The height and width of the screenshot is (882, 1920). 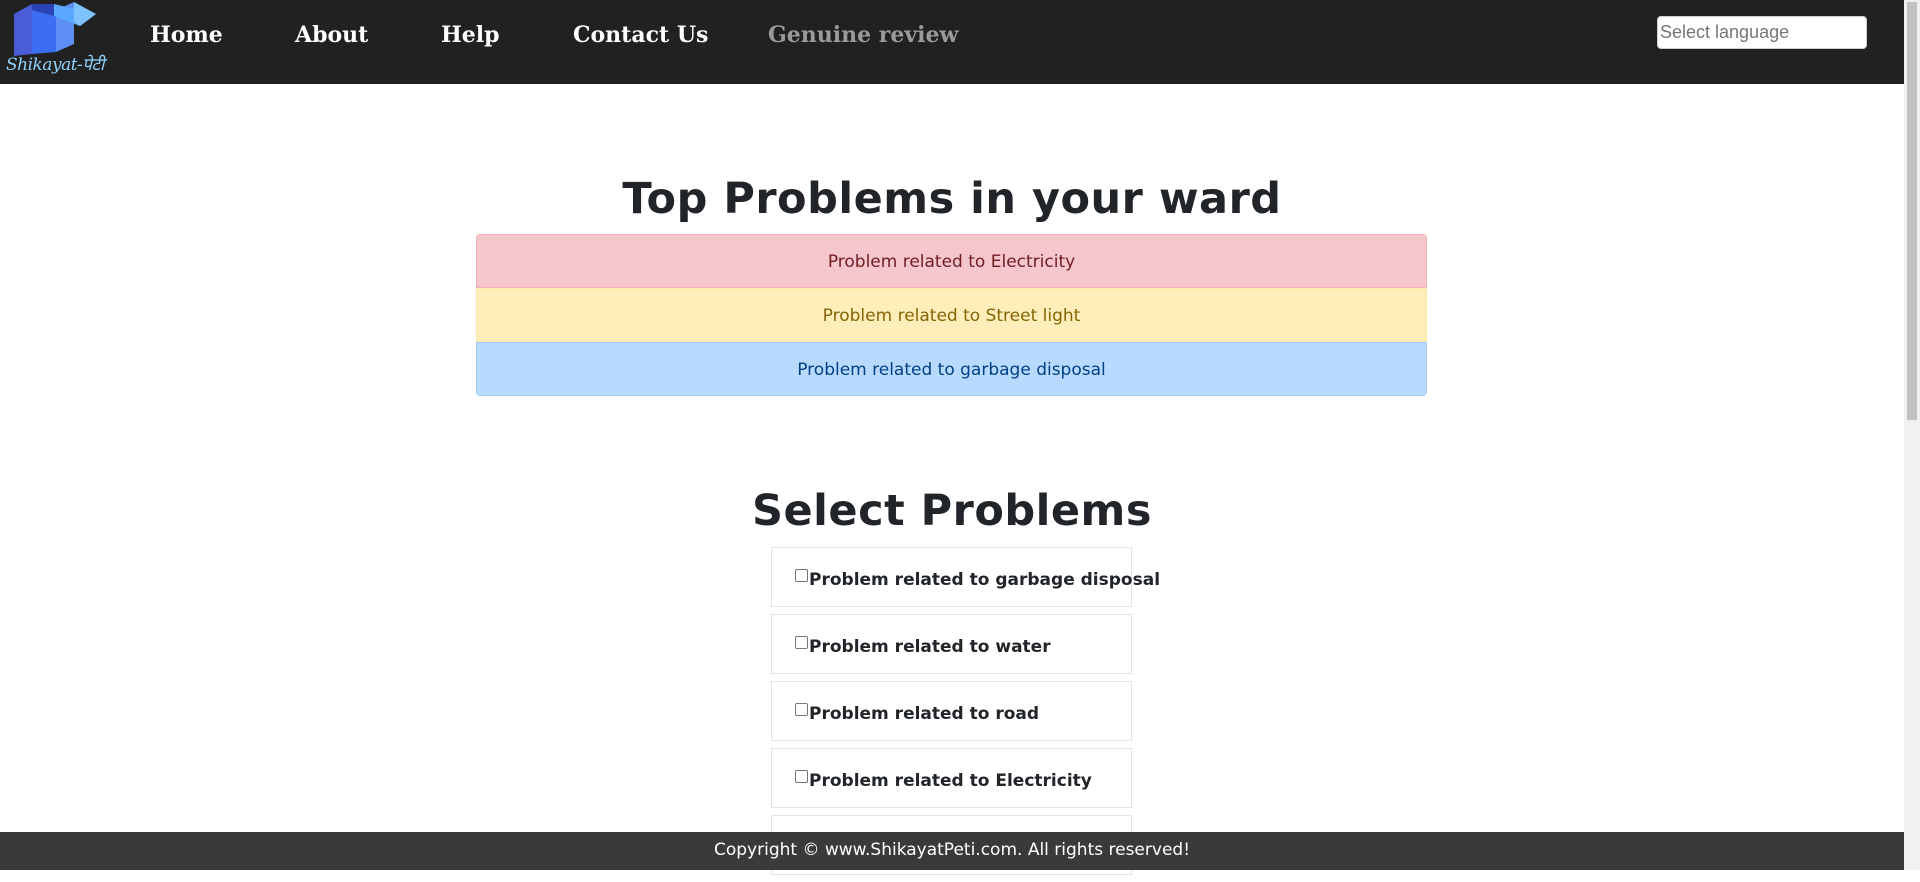 What do you see at coordinates (952, 199) in the screenshot?
I see `top-problems-title: Top Problems in your ward` at bounding box center [952, 199].